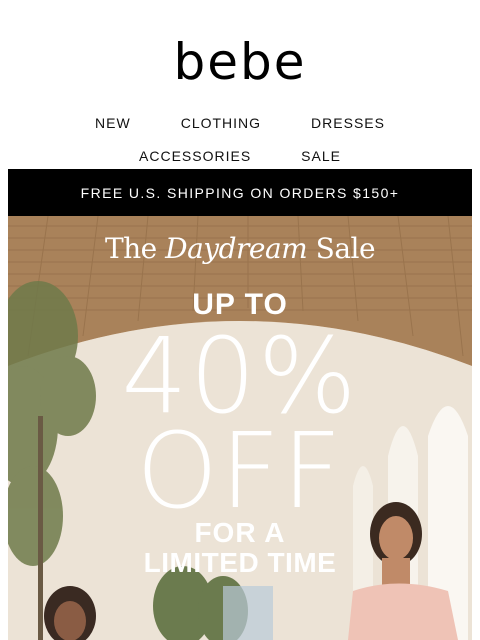  What do you see at coordinates (321, 156) in the screenshot?
I see `nav-sale: SALE` at bounding box center [321, 156].